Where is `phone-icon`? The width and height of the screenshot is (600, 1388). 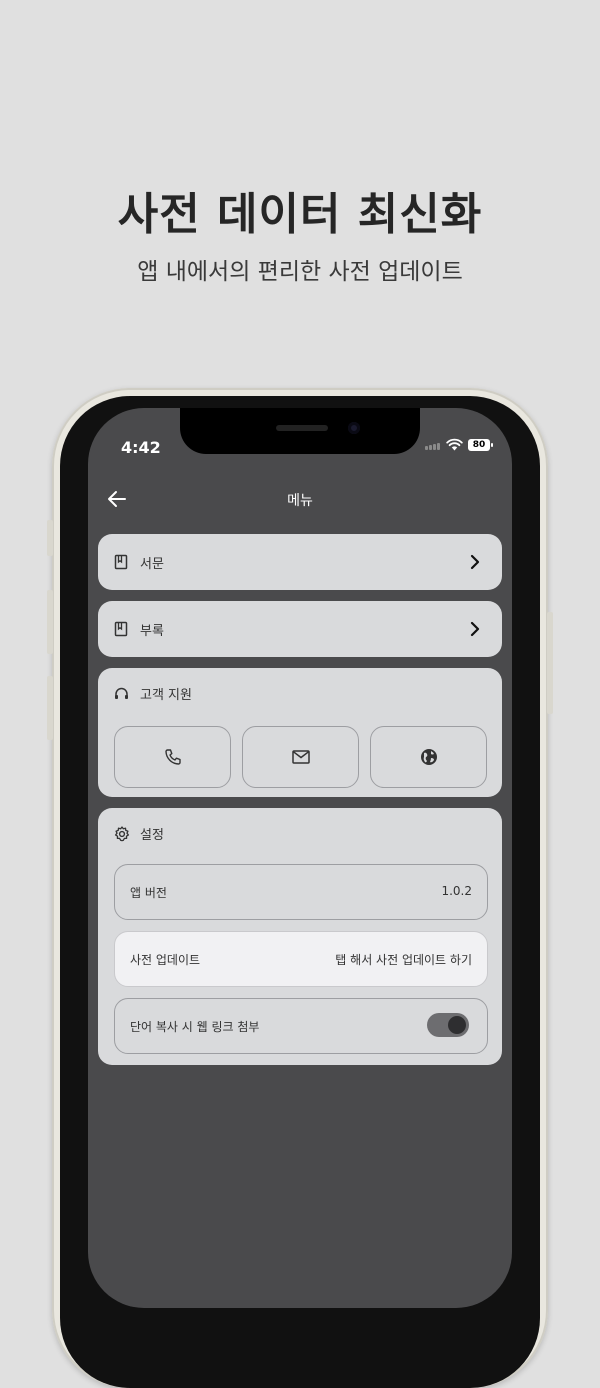 phone-icon is located at coordinates (172, 757).